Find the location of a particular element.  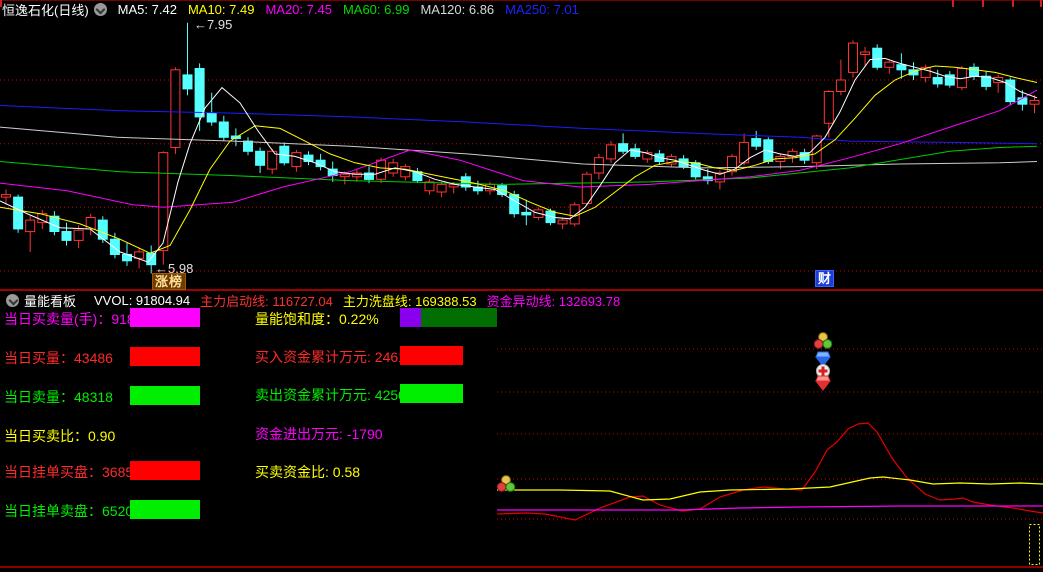

stat-value: 48318 is located at coordinates (93, 397).